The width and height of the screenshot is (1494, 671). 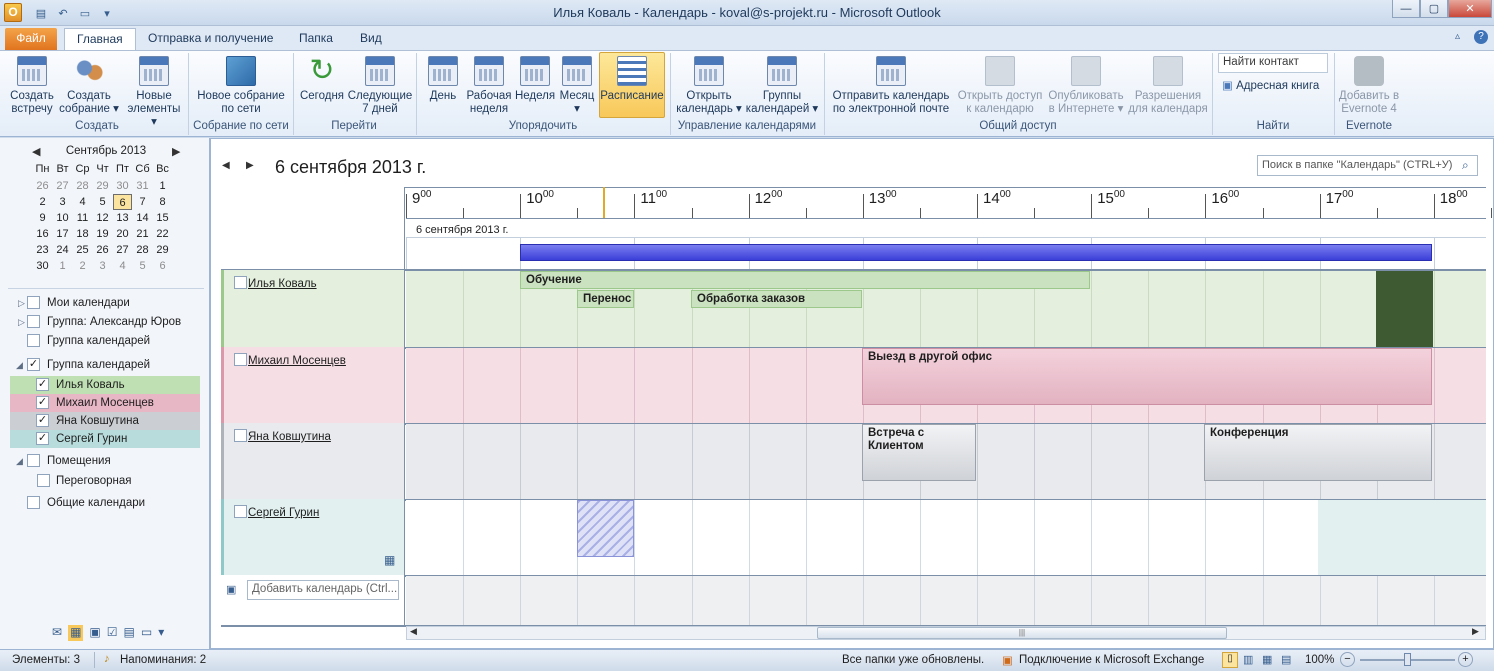 What do you see at coordinates (105, 341) in the screenshot?
I see `nav-group-calendars: Группа календарей` at bounding box center [105, 341].